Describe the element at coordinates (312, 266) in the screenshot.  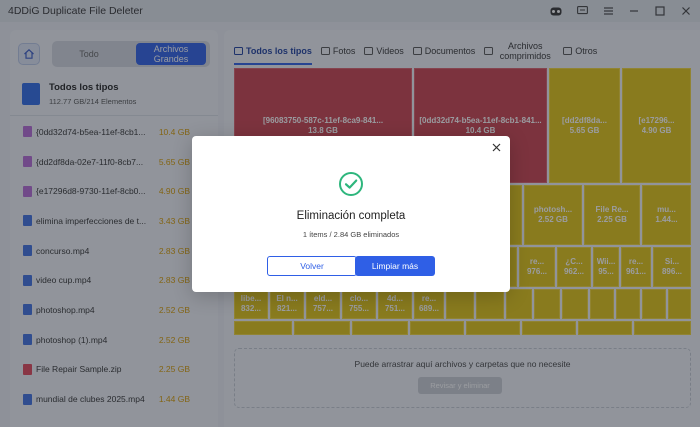
I see `back-button: Volver` at that location.